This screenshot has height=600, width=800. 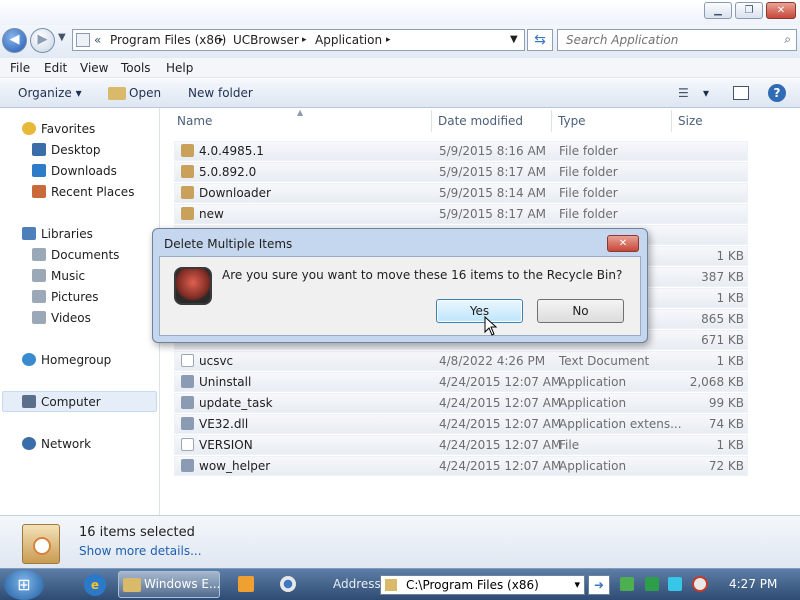 What do you see at coordinates (66, 150) in the screenshot?
I see `nav-desktop: Desktop` at bounding box center [66, 150].